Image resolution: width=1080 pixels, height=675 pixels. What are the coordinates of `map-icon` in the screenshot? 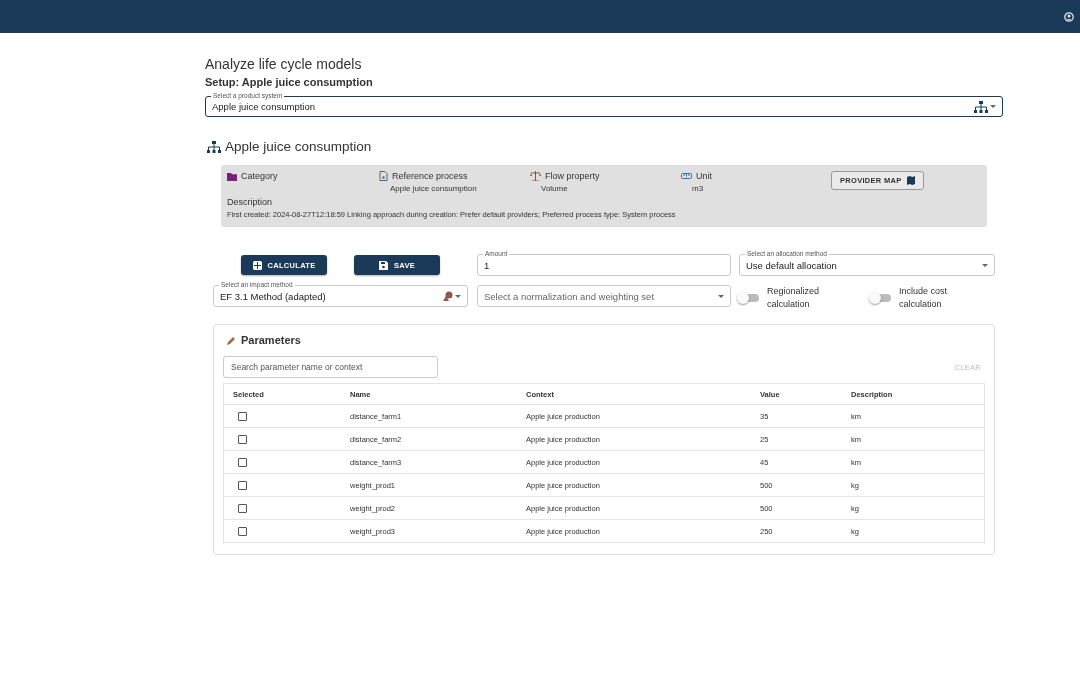 It's located at (910, 180).